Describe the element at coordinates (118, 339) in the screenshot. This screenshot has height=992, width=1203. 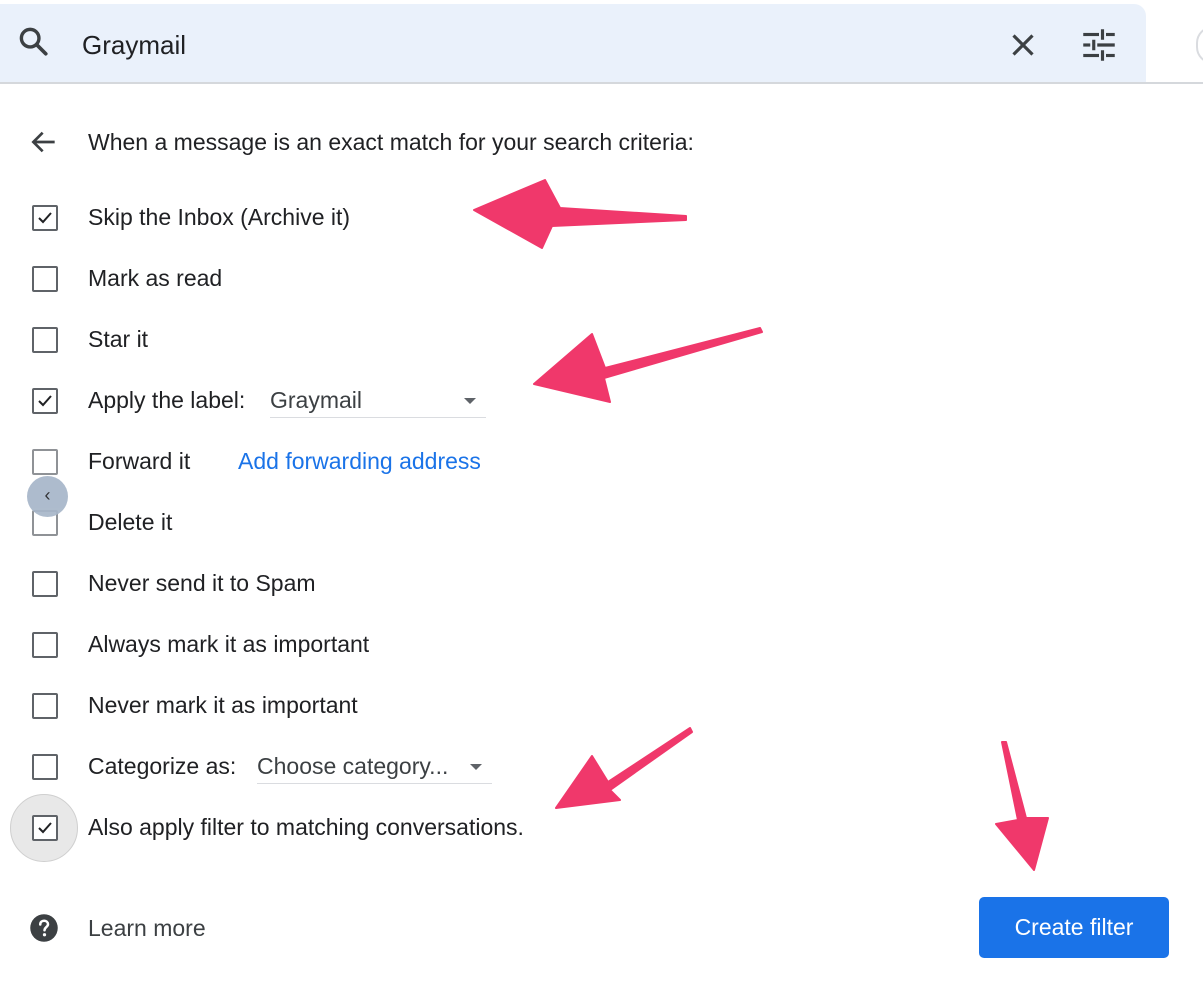
I see `star-it-label: Star it` at that location.